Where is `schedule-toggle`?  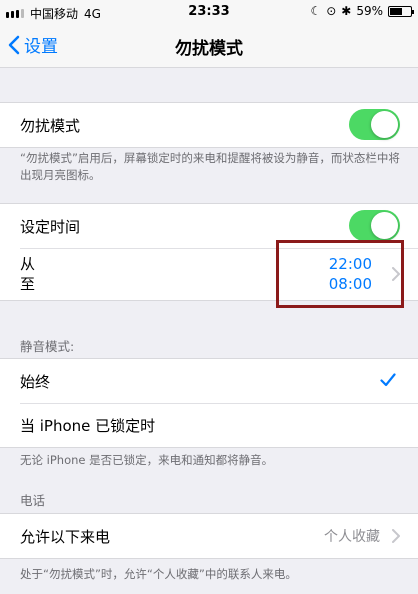 schedule-toggle is located at coordinates (374, 225).